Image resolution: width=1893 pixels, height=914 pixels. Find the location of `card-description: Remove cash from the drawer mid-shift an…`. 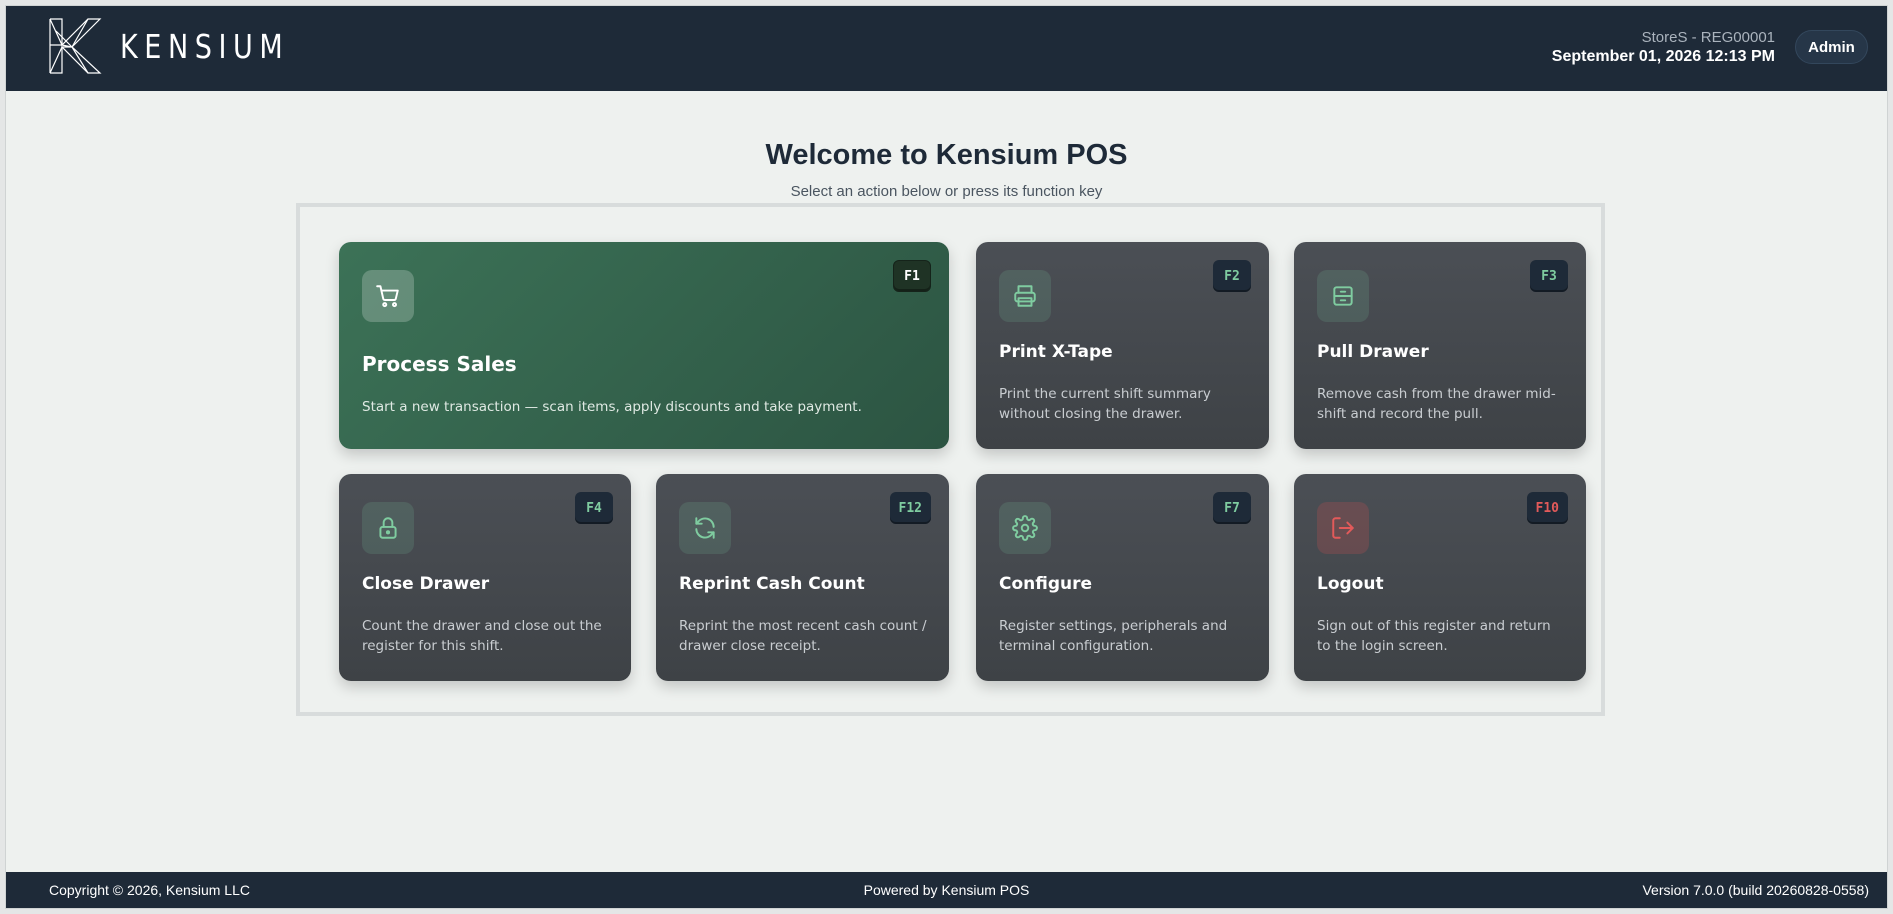

card-description: Remove cash from the drawer mid-shift an… is located at coordinates (1436, 404).